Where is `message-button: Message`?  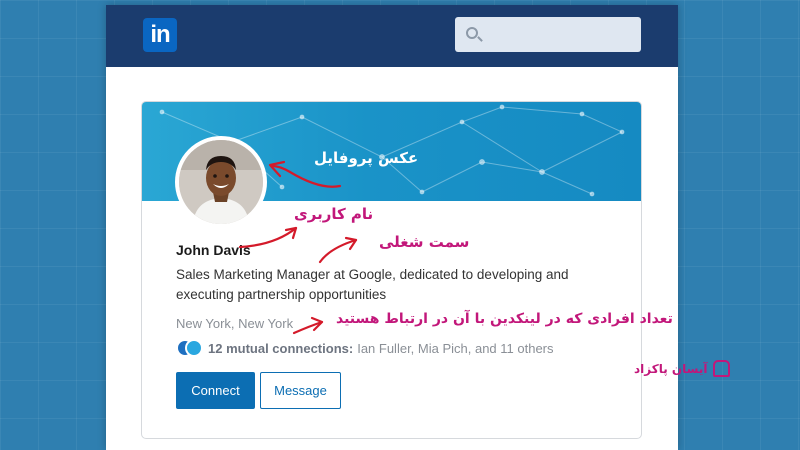 message-button: Message is located at coordinates (300, 390).